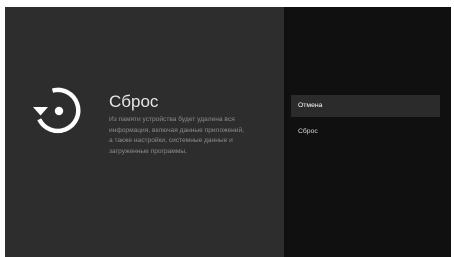 The height and width of the screenshot is (257, 454). I want to click on description-line: загруженные программы., so click(148, 151).